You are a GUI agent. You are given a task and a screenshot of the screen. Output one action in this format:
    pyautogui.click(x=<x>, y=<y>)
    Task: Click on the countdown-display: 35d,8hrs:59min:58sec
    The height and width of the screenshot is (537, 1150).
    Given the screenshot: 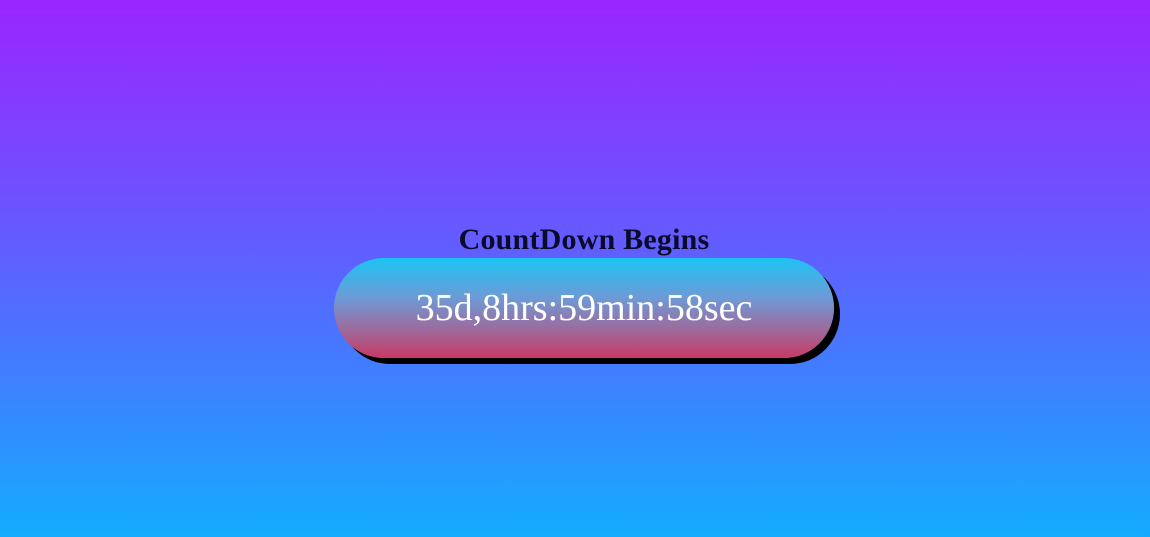 What is the action you would take?
    pyautogui.click(x=584, y=308)
    